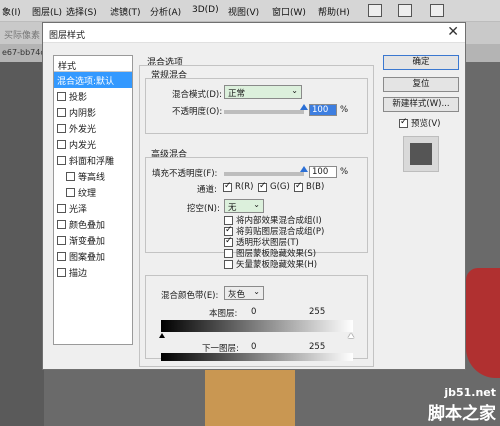  I want to click on style-preview-swatch, so click(421, 154).